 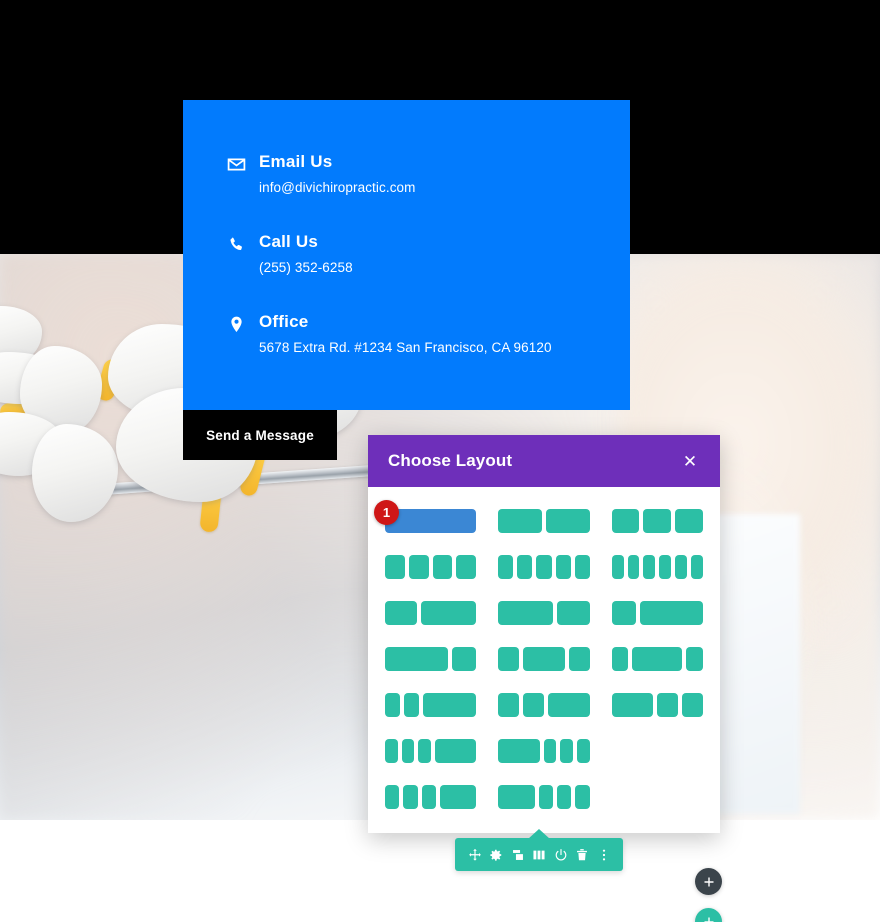 What do you see at coordinates (236, 324) in the screenshot?
I see `map-pin-icon` at bounding box center [236, 324].